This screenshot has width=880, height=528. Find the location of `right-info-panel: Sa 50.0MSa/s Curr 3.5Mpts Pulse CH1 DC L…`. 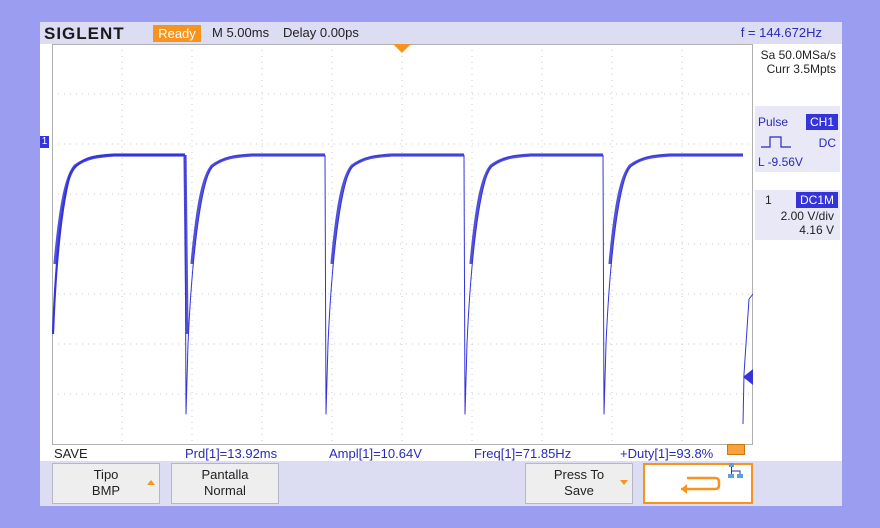

right-info-panel: Sa 50.0MSa/s Curr 3.5Mpts Pulse CH1 DC L… is located at coordinates (797, 244).